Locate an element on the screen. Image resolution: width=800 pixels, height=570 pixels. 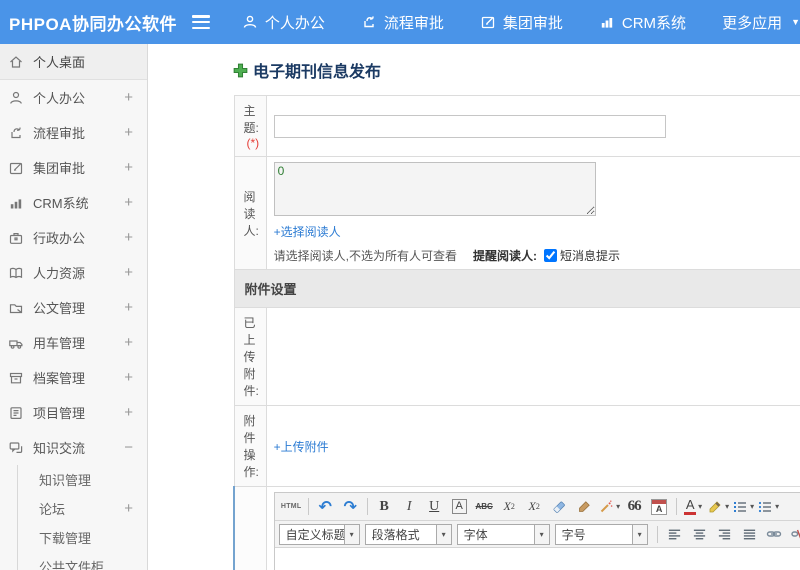
brush-icon is located at coordinates (584, 507).